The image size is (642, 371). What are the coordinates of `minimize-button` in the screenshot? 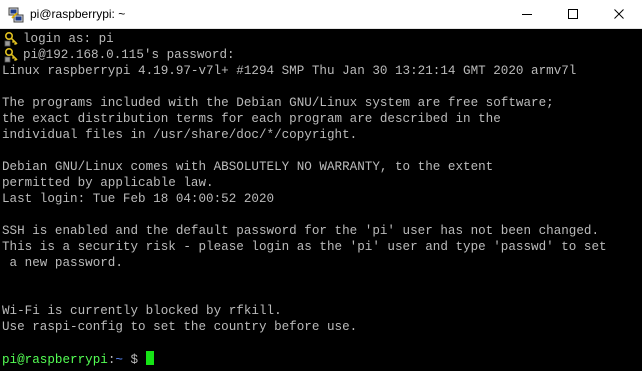 It's located at (527, 14).